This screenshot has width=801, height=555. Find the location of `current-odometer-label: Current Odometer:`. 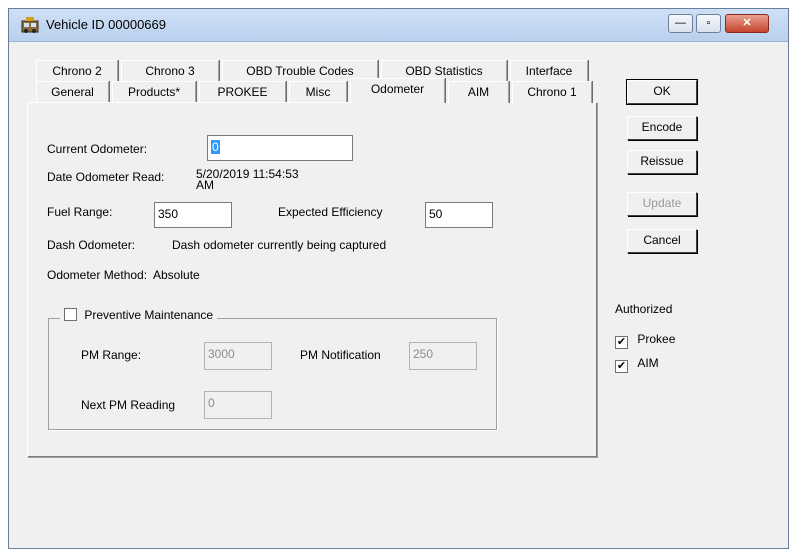

current-odometer-label: Current Odometer: is located at coordinates (97, 149).